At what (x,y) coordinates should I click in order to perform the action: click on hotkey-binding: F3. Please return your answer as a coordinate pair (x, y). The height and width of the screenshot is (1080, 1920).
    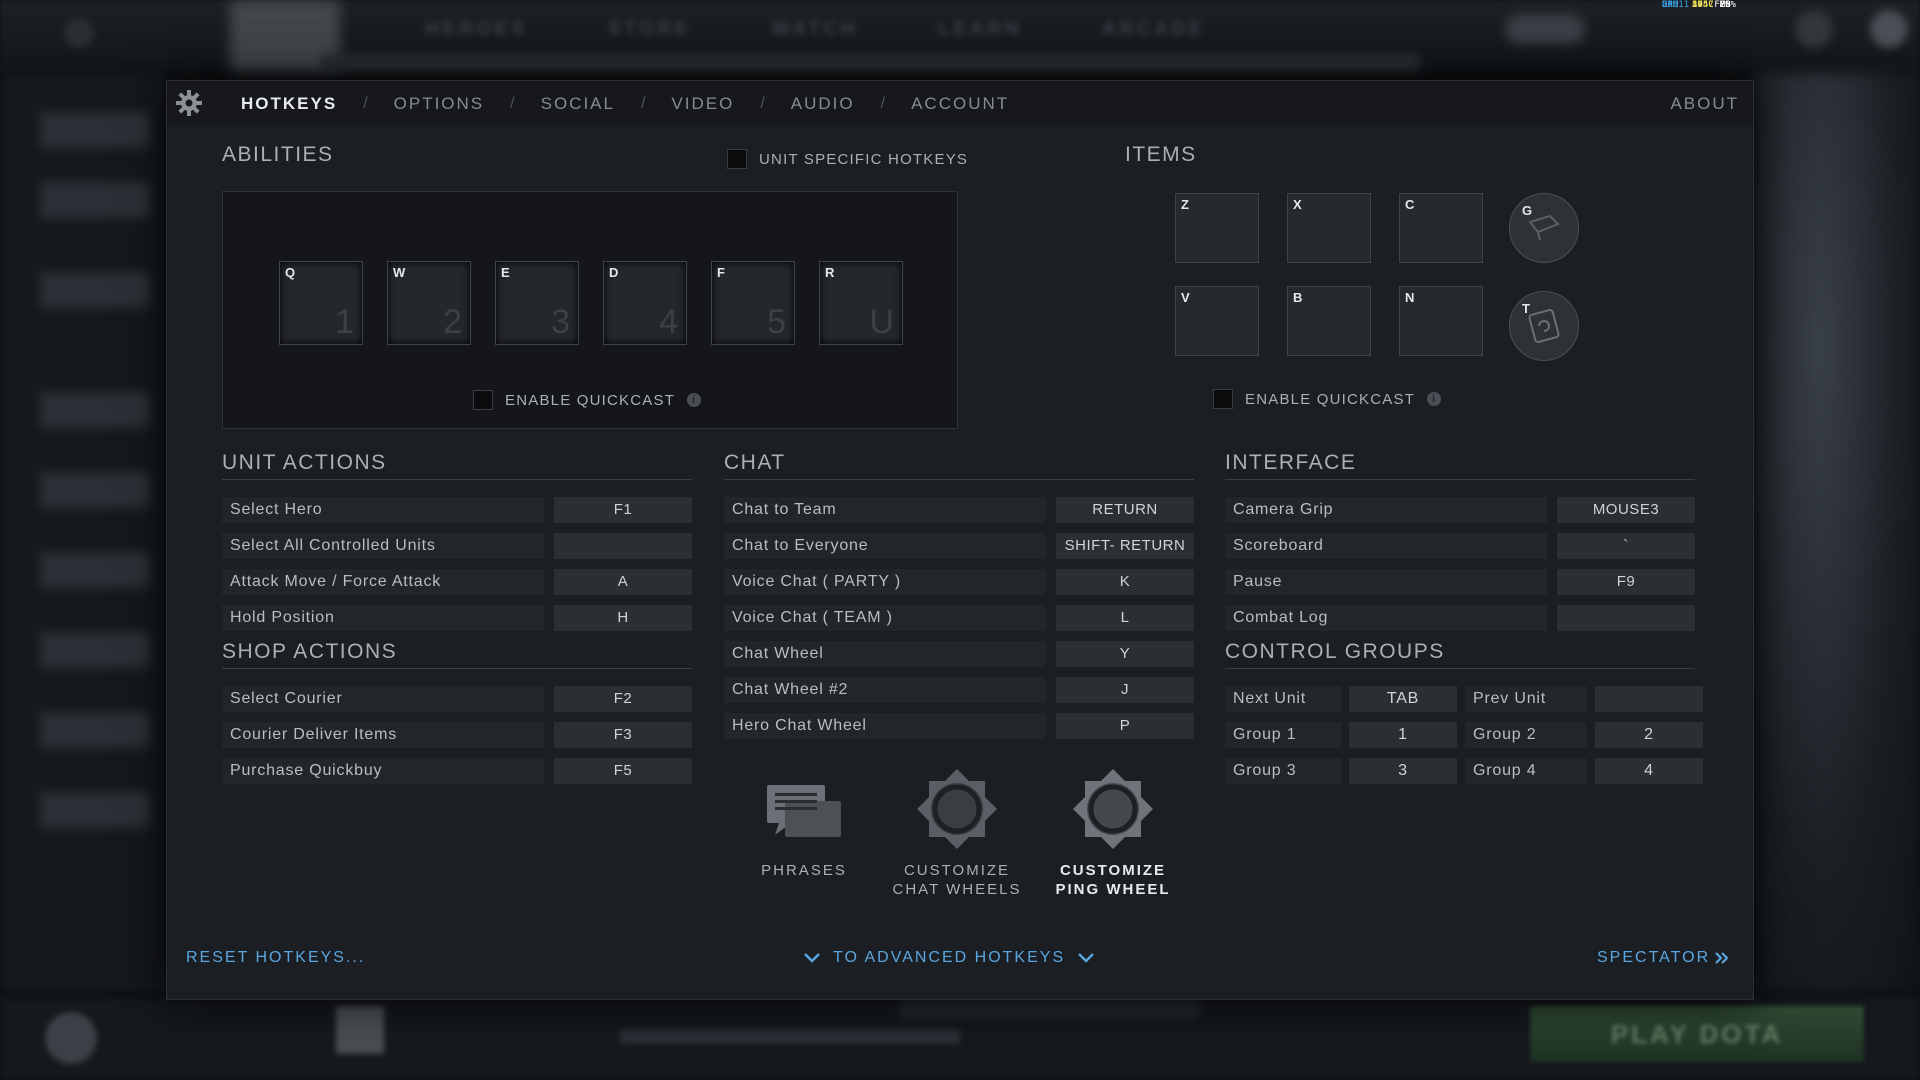
    Looking at the image, I should click on (623, 735).